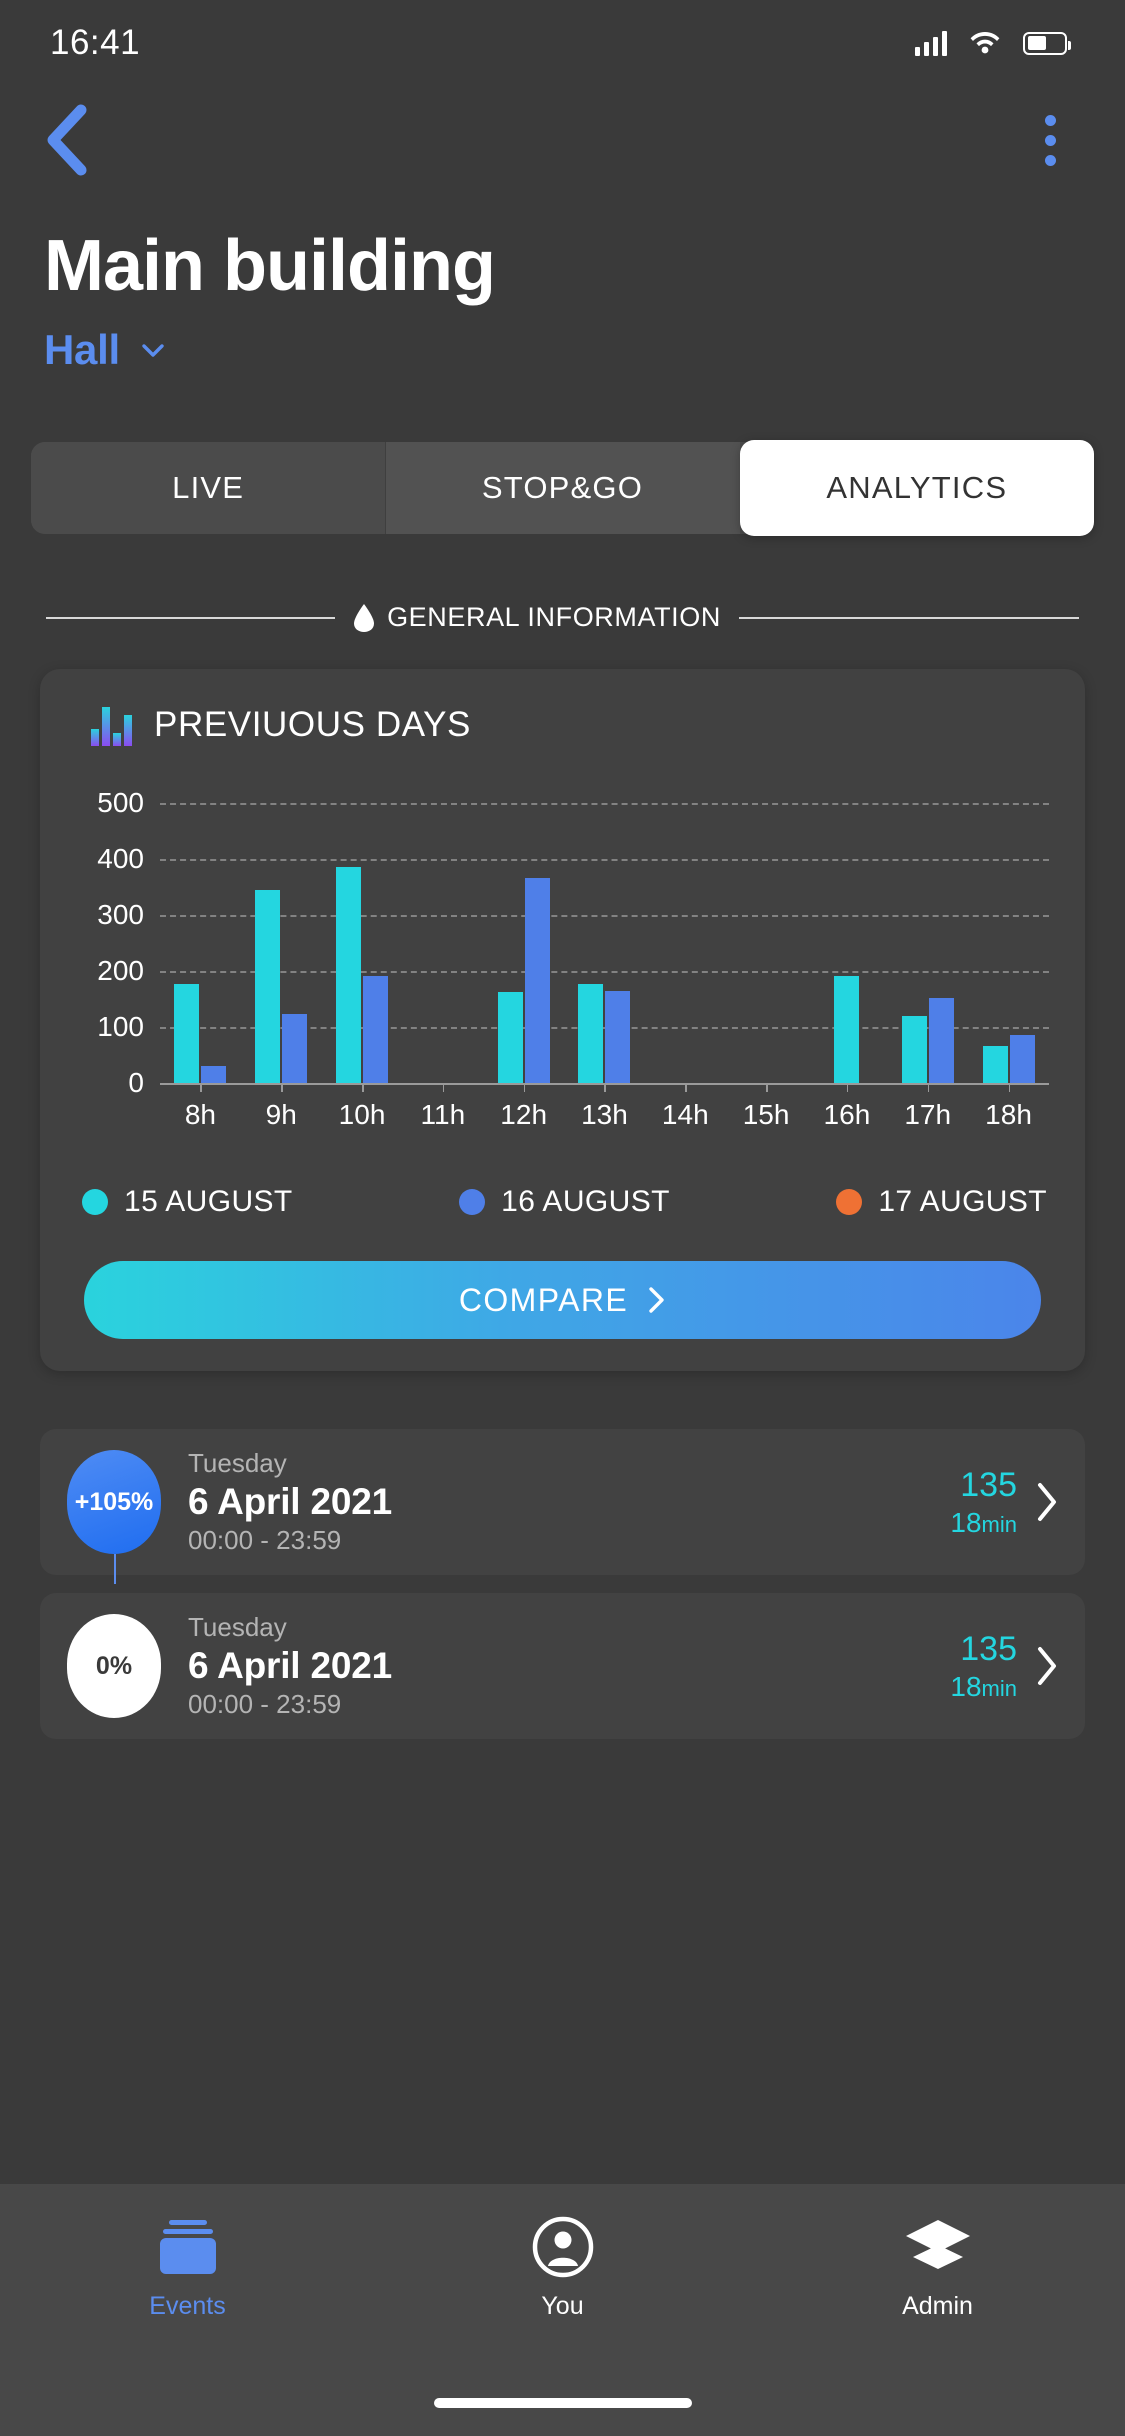  I want to click on compare-button: COMPARE, so click(562, 1300).